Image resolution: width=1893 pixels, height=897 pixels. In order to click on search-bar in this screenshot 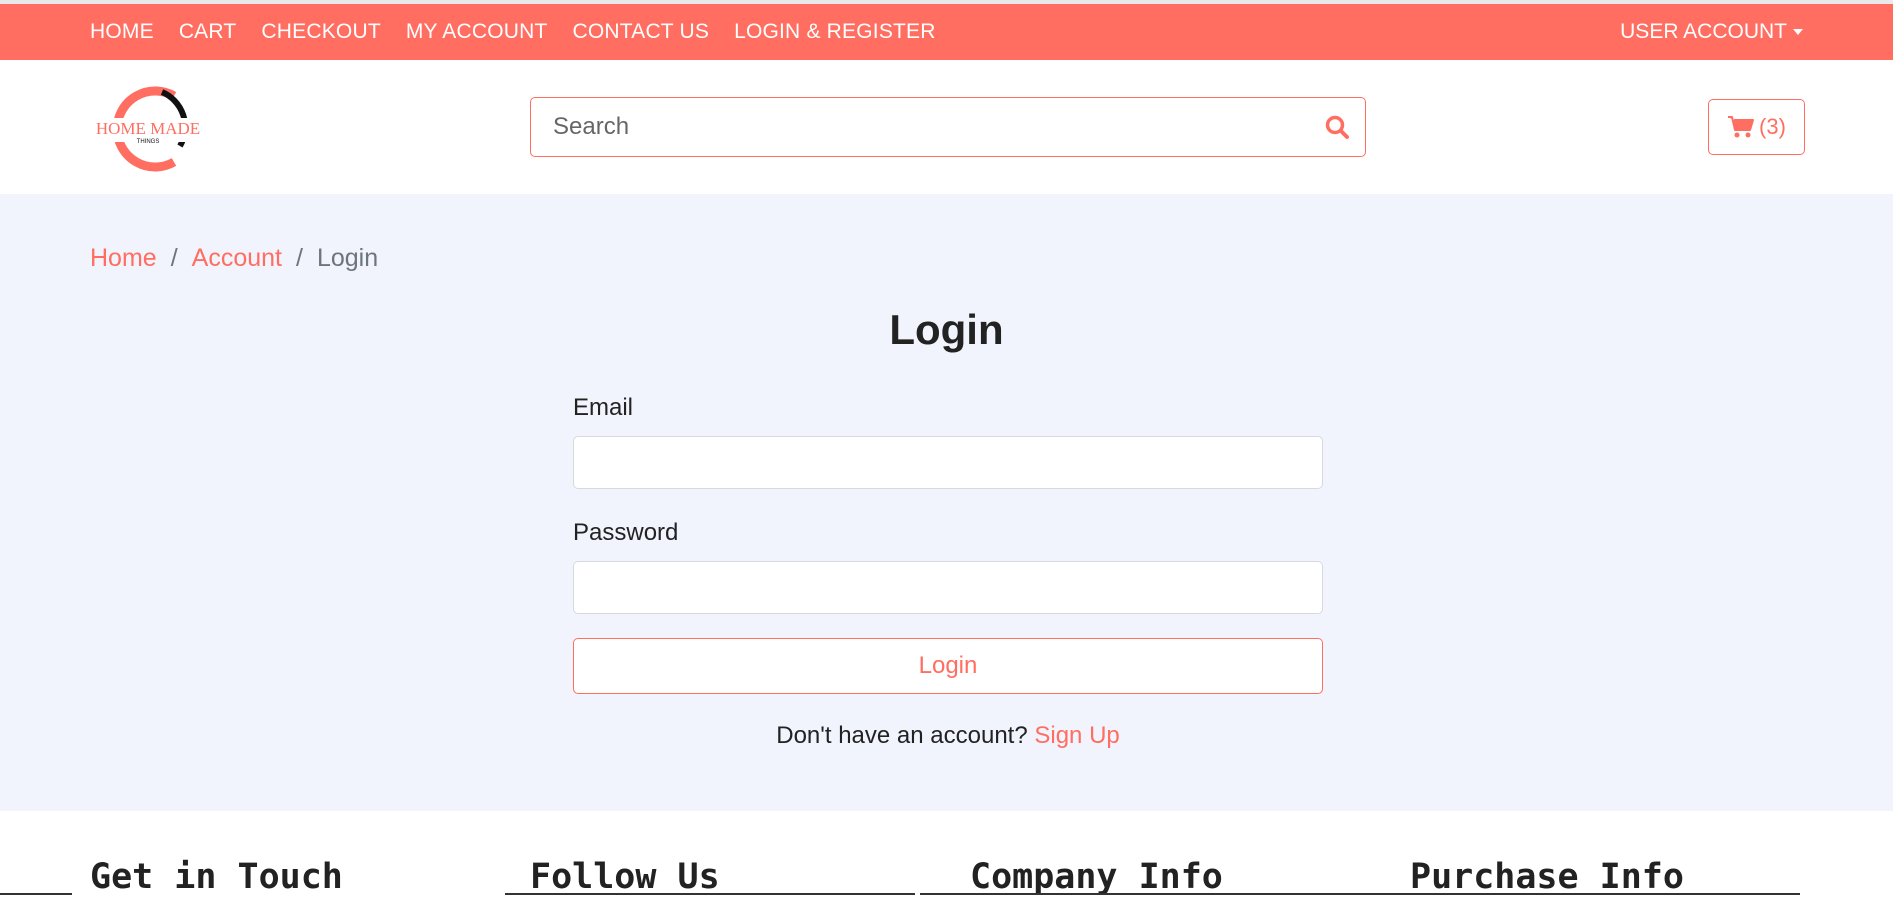, I will do `click(948, 127)`.